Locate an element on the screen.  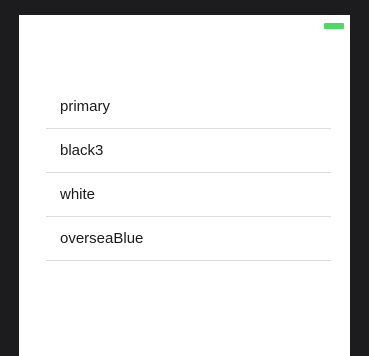
list-item: primary is located at coordinates (188, 107).